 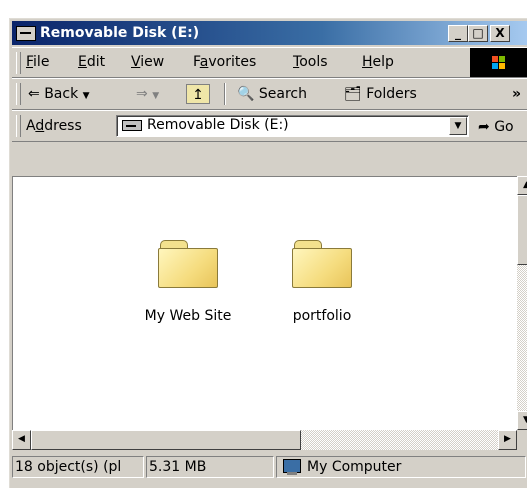 I want to click on windows-logo-icon, so click(x=498, y=62).